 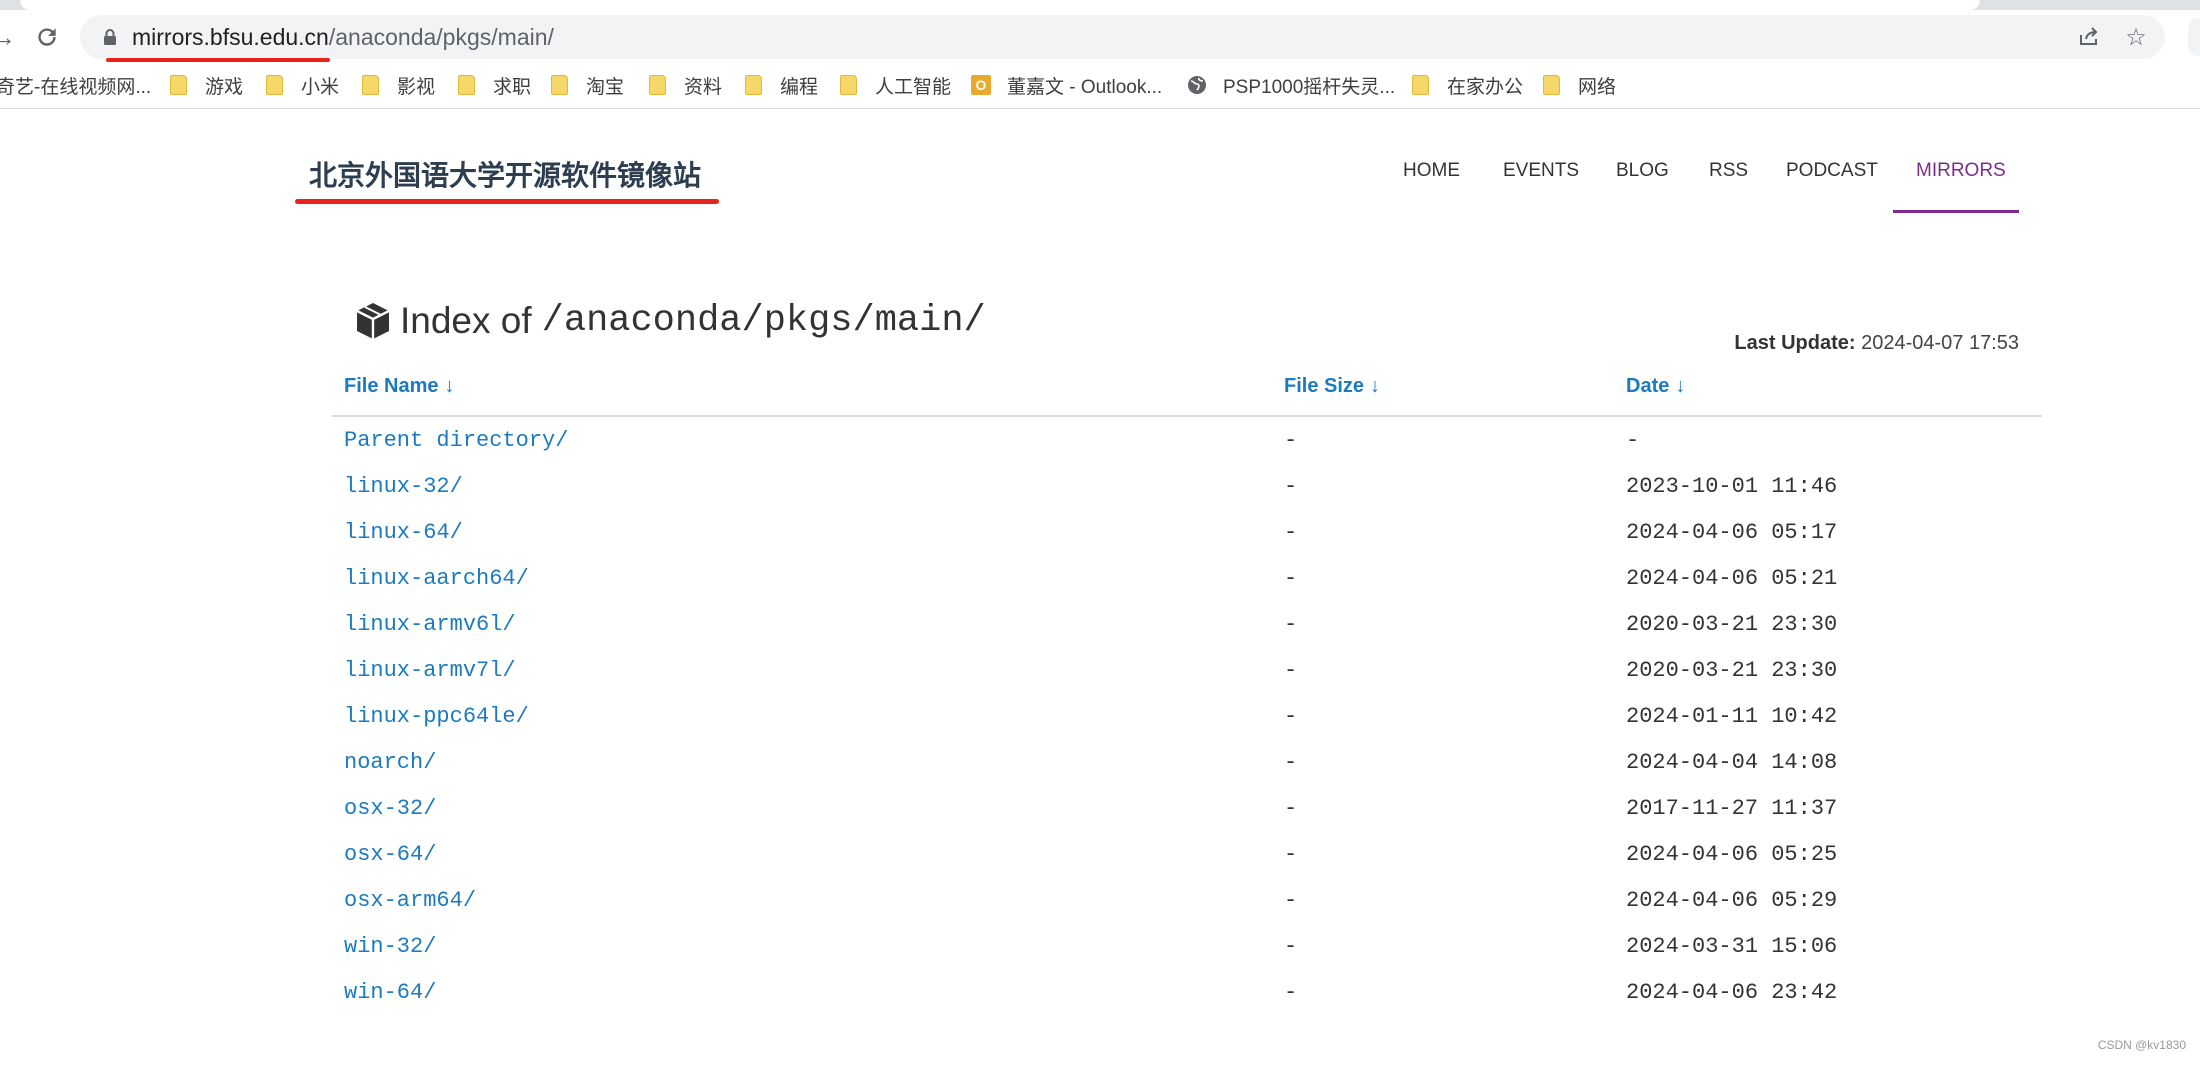 I want to click on lock-icon, so click(x=110, y=37).